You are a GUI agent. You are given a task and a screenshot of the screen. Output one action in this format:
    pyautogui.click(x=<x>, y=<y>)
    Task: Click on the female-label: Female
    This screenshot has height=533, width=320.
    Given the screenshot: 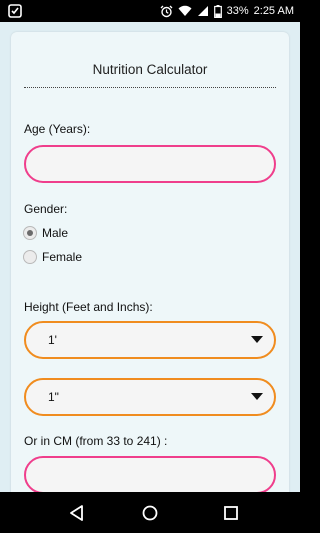 What is the action you would take?
    pyautogui.click(x=62, y=257)
    